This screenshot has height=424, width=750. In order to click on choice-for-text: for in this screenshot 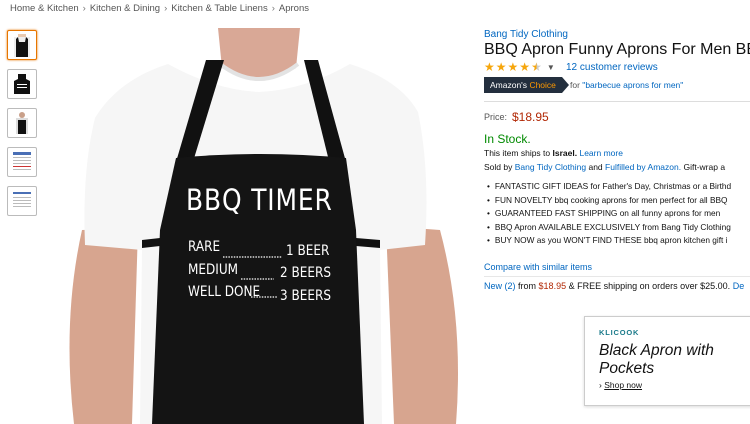, I will do `click(575, 85)`.